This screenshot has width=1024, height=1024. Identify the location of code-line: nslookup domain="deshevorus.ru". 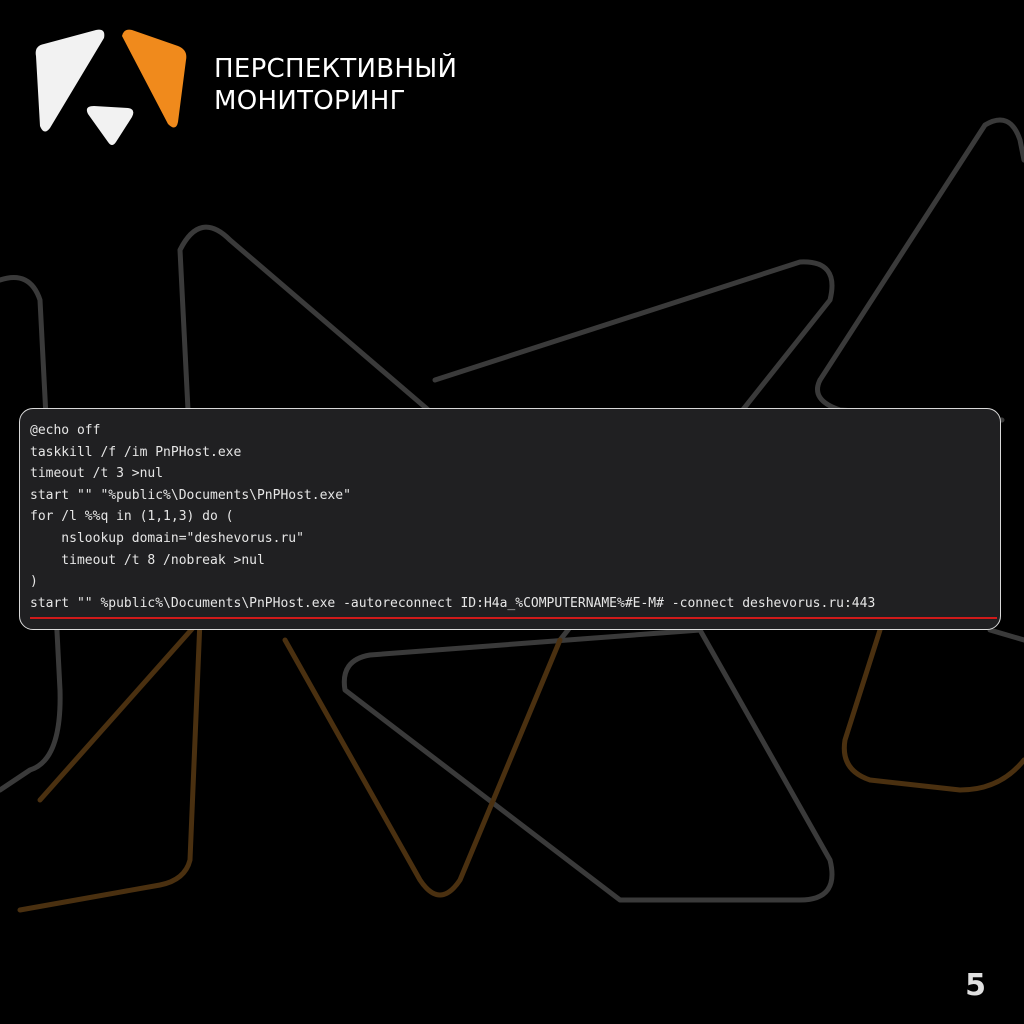
(167, 538).